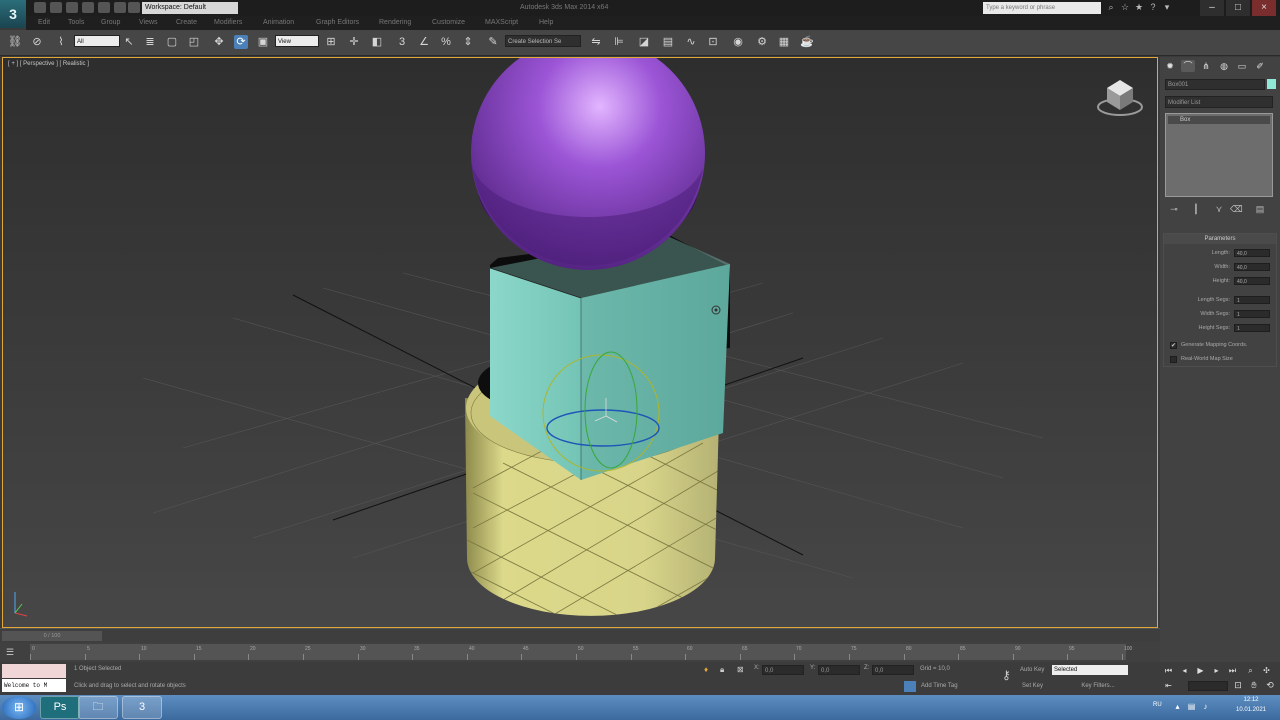 The height and width of the screenshot is (720, 1280). I want to click on selection-filter-dropdown: All, so click(97, 41).